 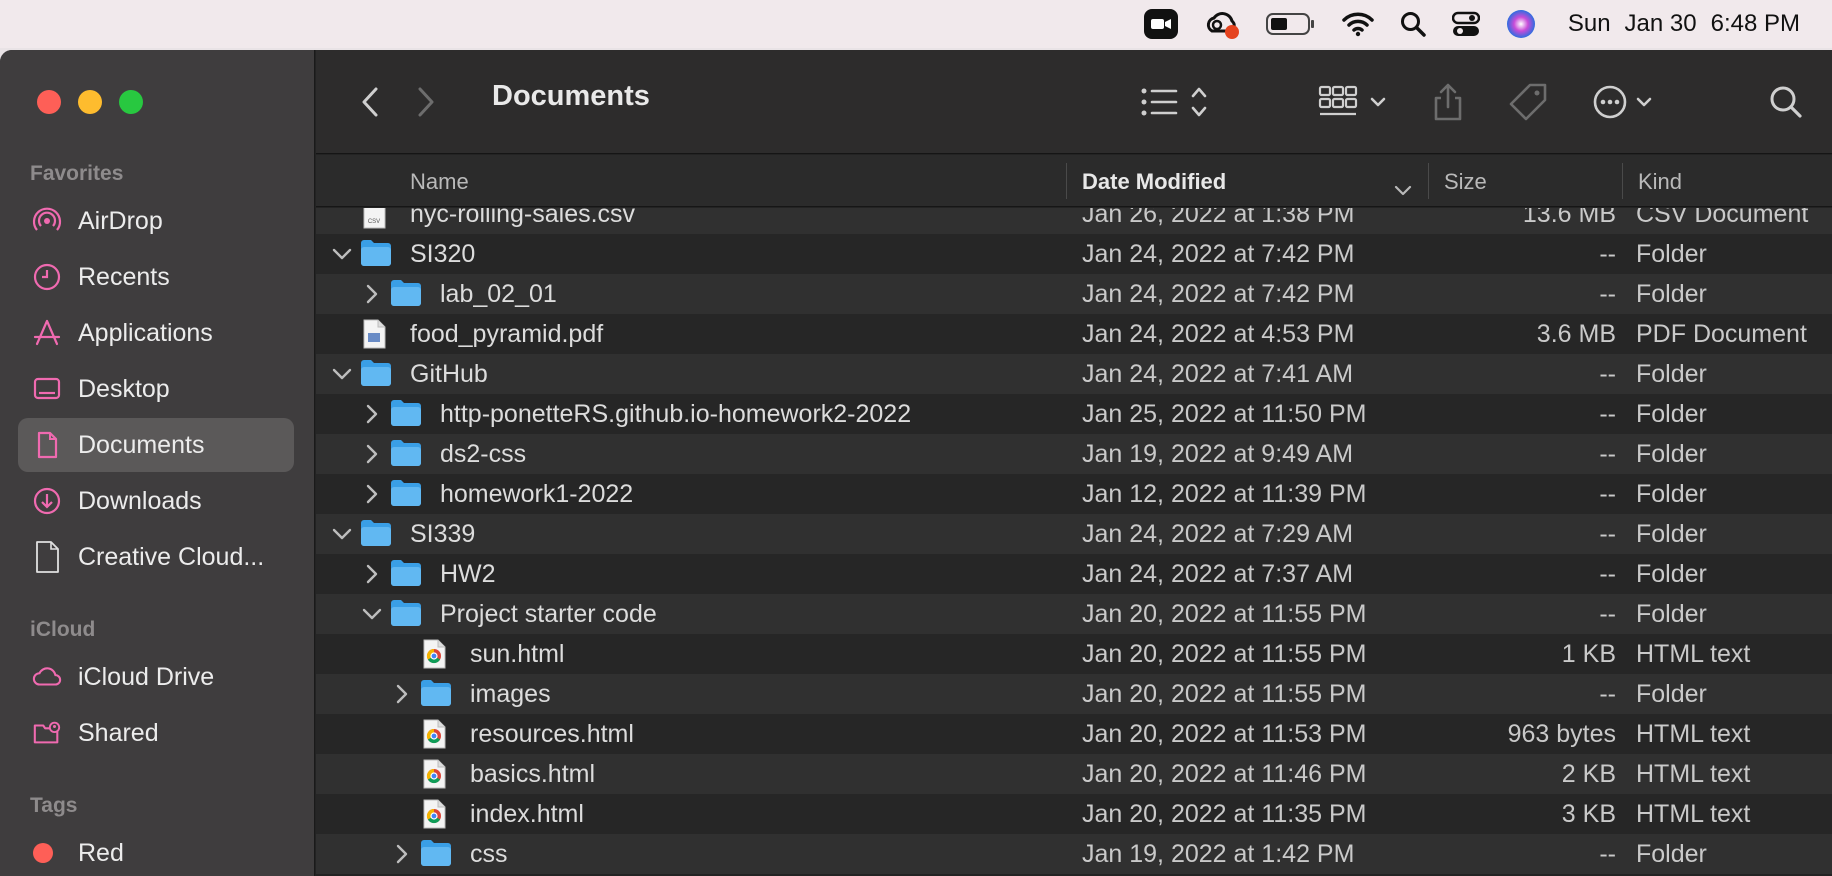 I want to click on search-button, so click(x=1786, y=102).